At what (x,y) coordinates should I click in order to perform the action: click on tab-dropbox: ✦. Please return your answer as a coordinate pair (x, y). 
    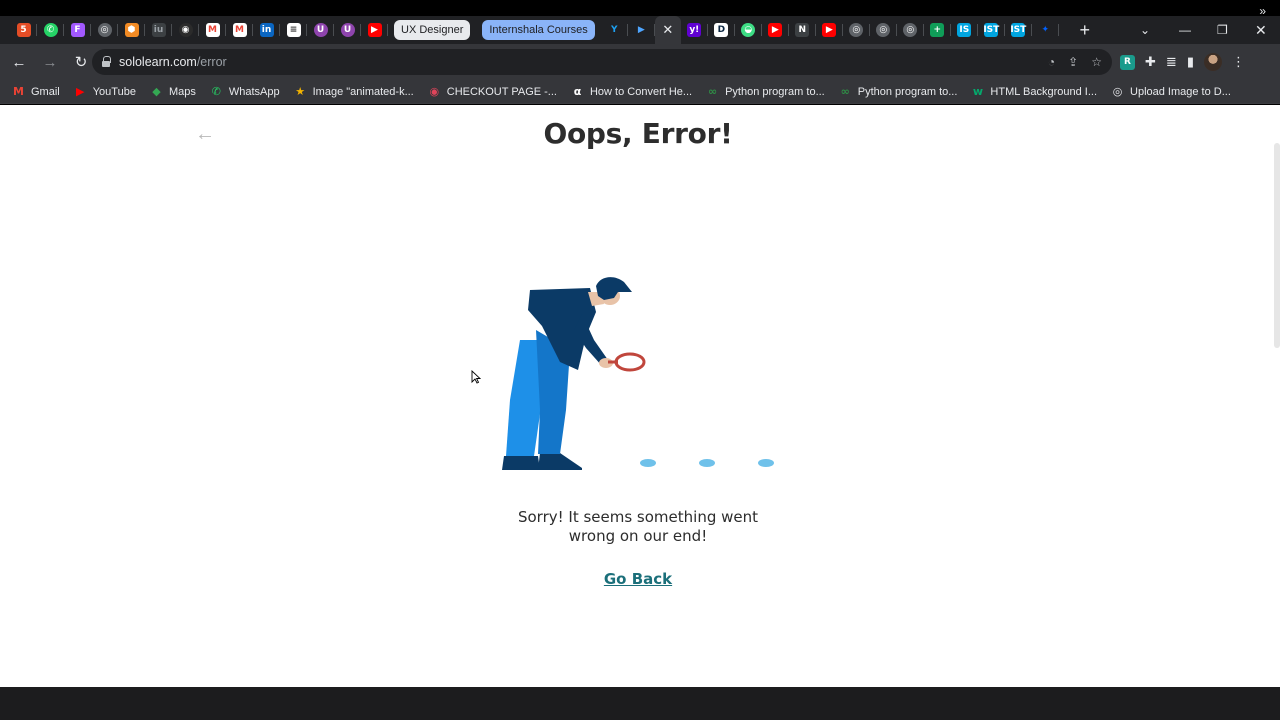
    Looking at the image, I should click on (1045, 30).